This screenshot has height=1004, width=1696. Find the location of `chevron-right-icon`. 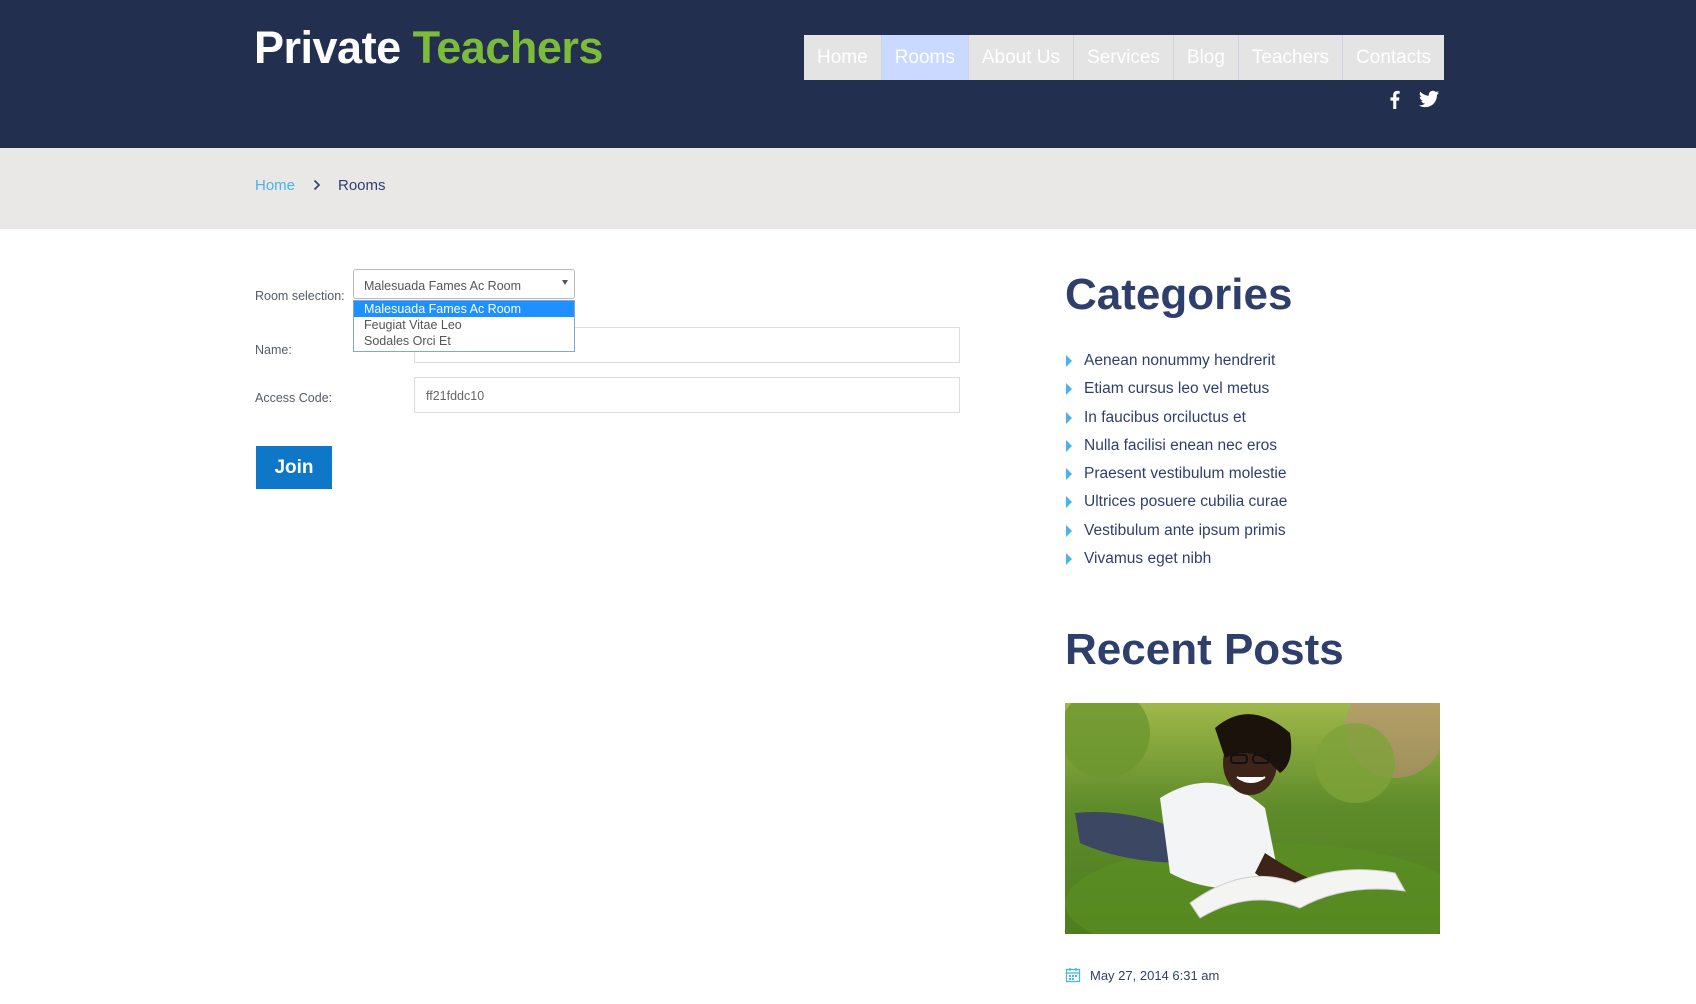

chevron-right-icon is located at coordinates (317, 185).